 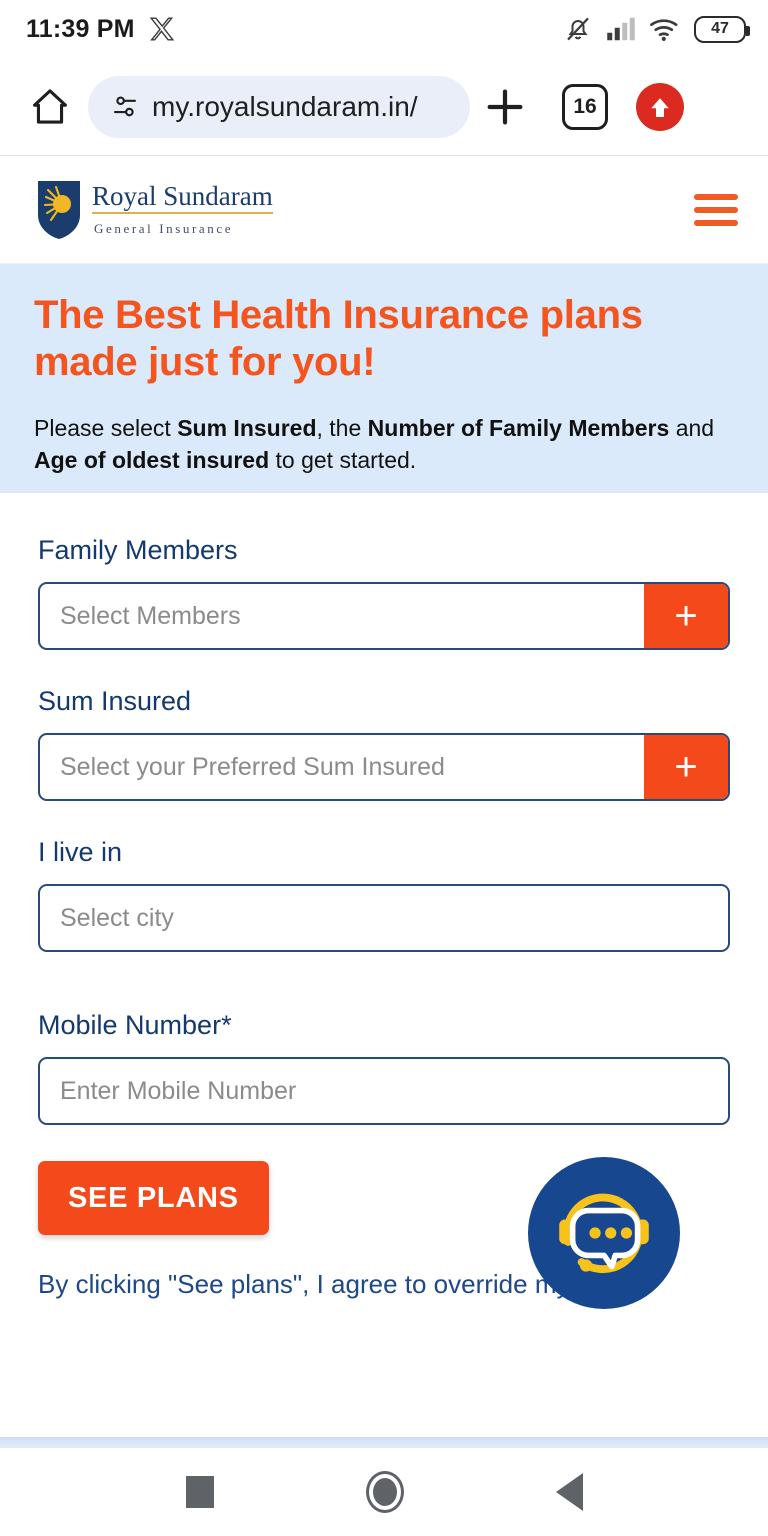 I want to click on site-header: Royal Sundaram General Insurance, so click(x=384, y=210).